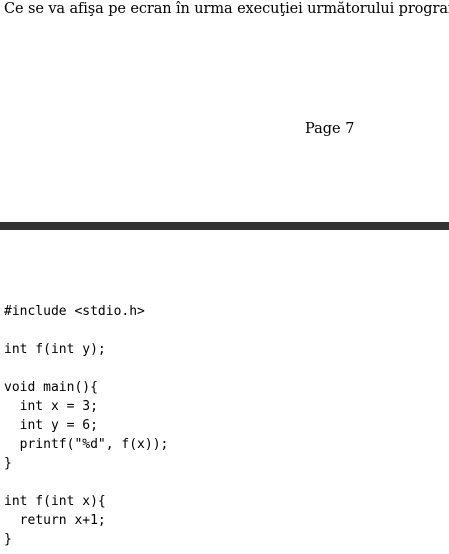 The width and height of the screenshot is (449, 554). What do you see at coordinates (55, 349) in the screenshot?
I see `code-line: int f(int y);` at bounding box center [55, 349].